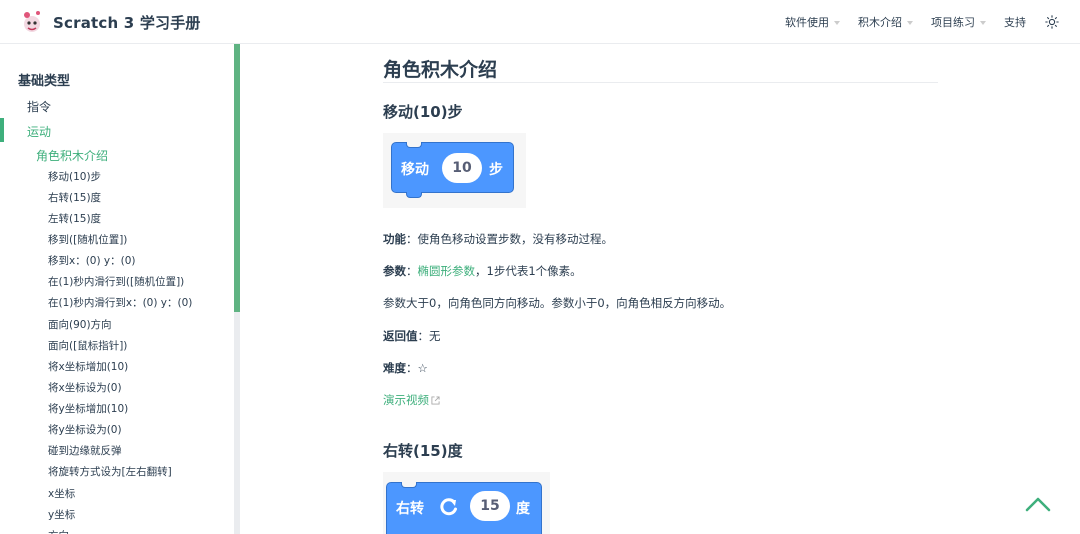 The width and height of the screenshot is (1080, 534). I want to click on sidebar-subitem: 将旋转方式设为[左右翻转], so click(110, 471).